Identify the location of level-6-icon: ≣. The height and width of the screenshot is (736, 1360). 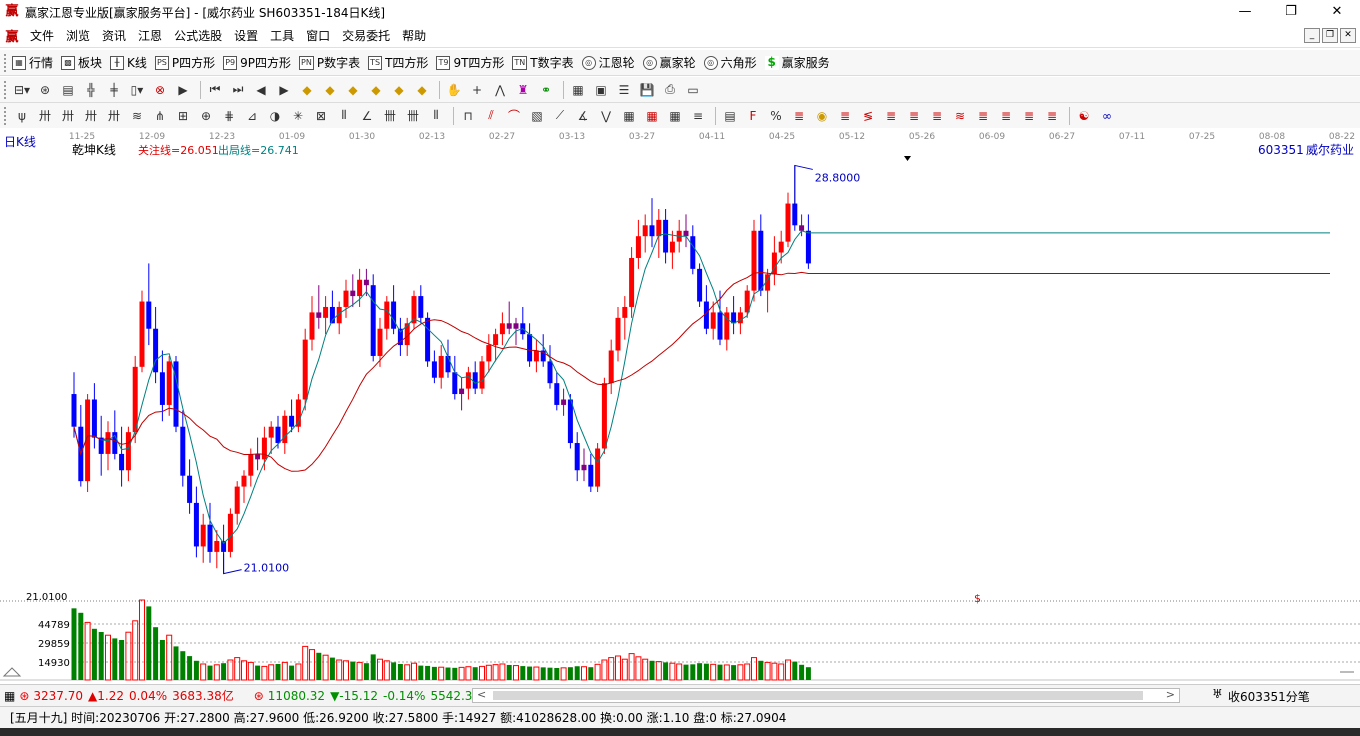
(937, 116).